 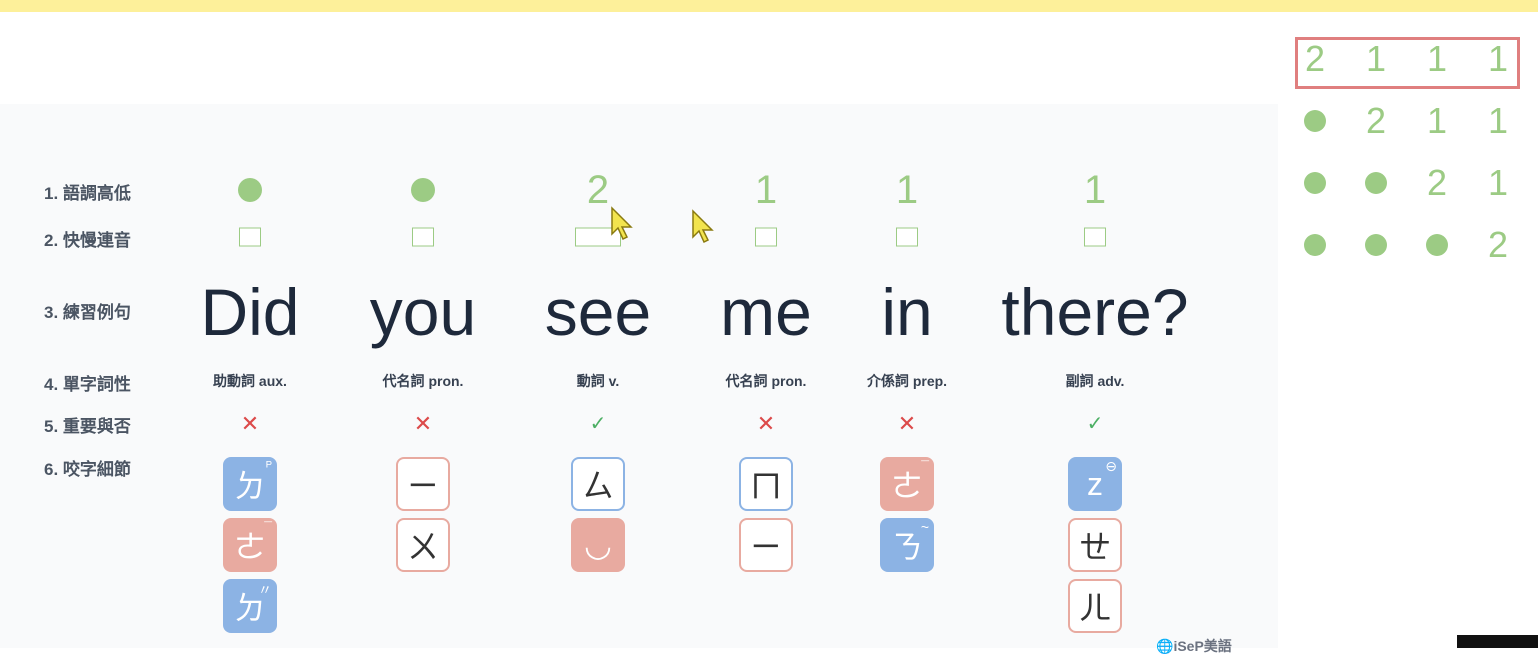 I want to click on pattern-row: 2, so click(x=1411, y=245).